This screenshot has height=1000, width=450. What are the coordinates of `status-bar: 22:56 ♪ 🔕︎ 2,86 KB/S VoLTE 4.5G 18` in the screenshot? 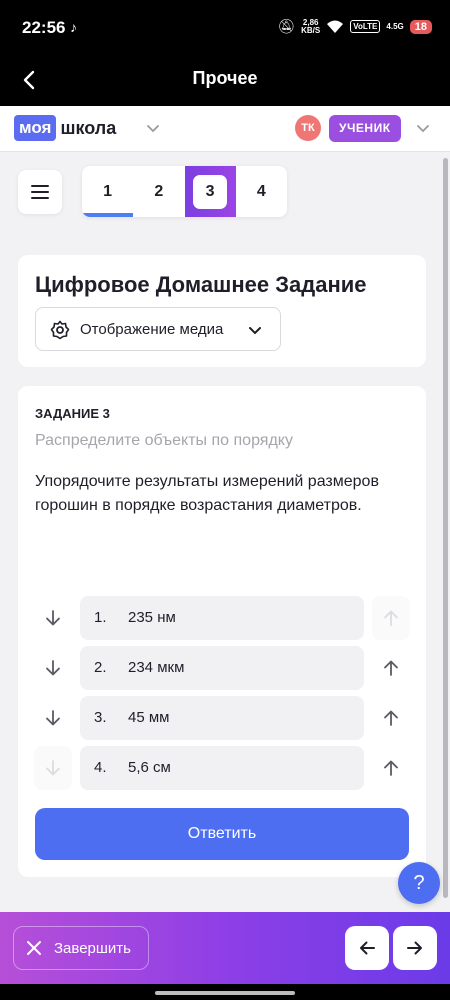 It's located at (225, 28).